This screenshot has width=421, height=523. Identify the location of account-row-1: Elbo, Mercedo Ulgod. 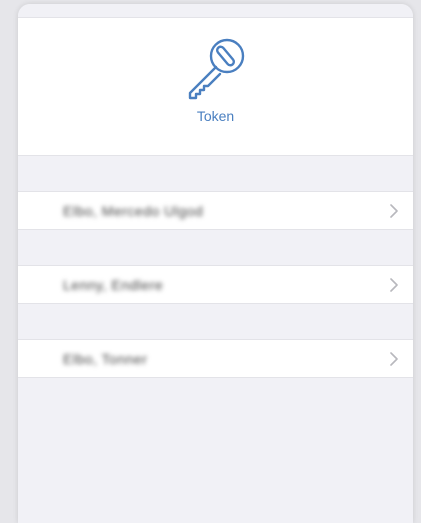
(215, 210).